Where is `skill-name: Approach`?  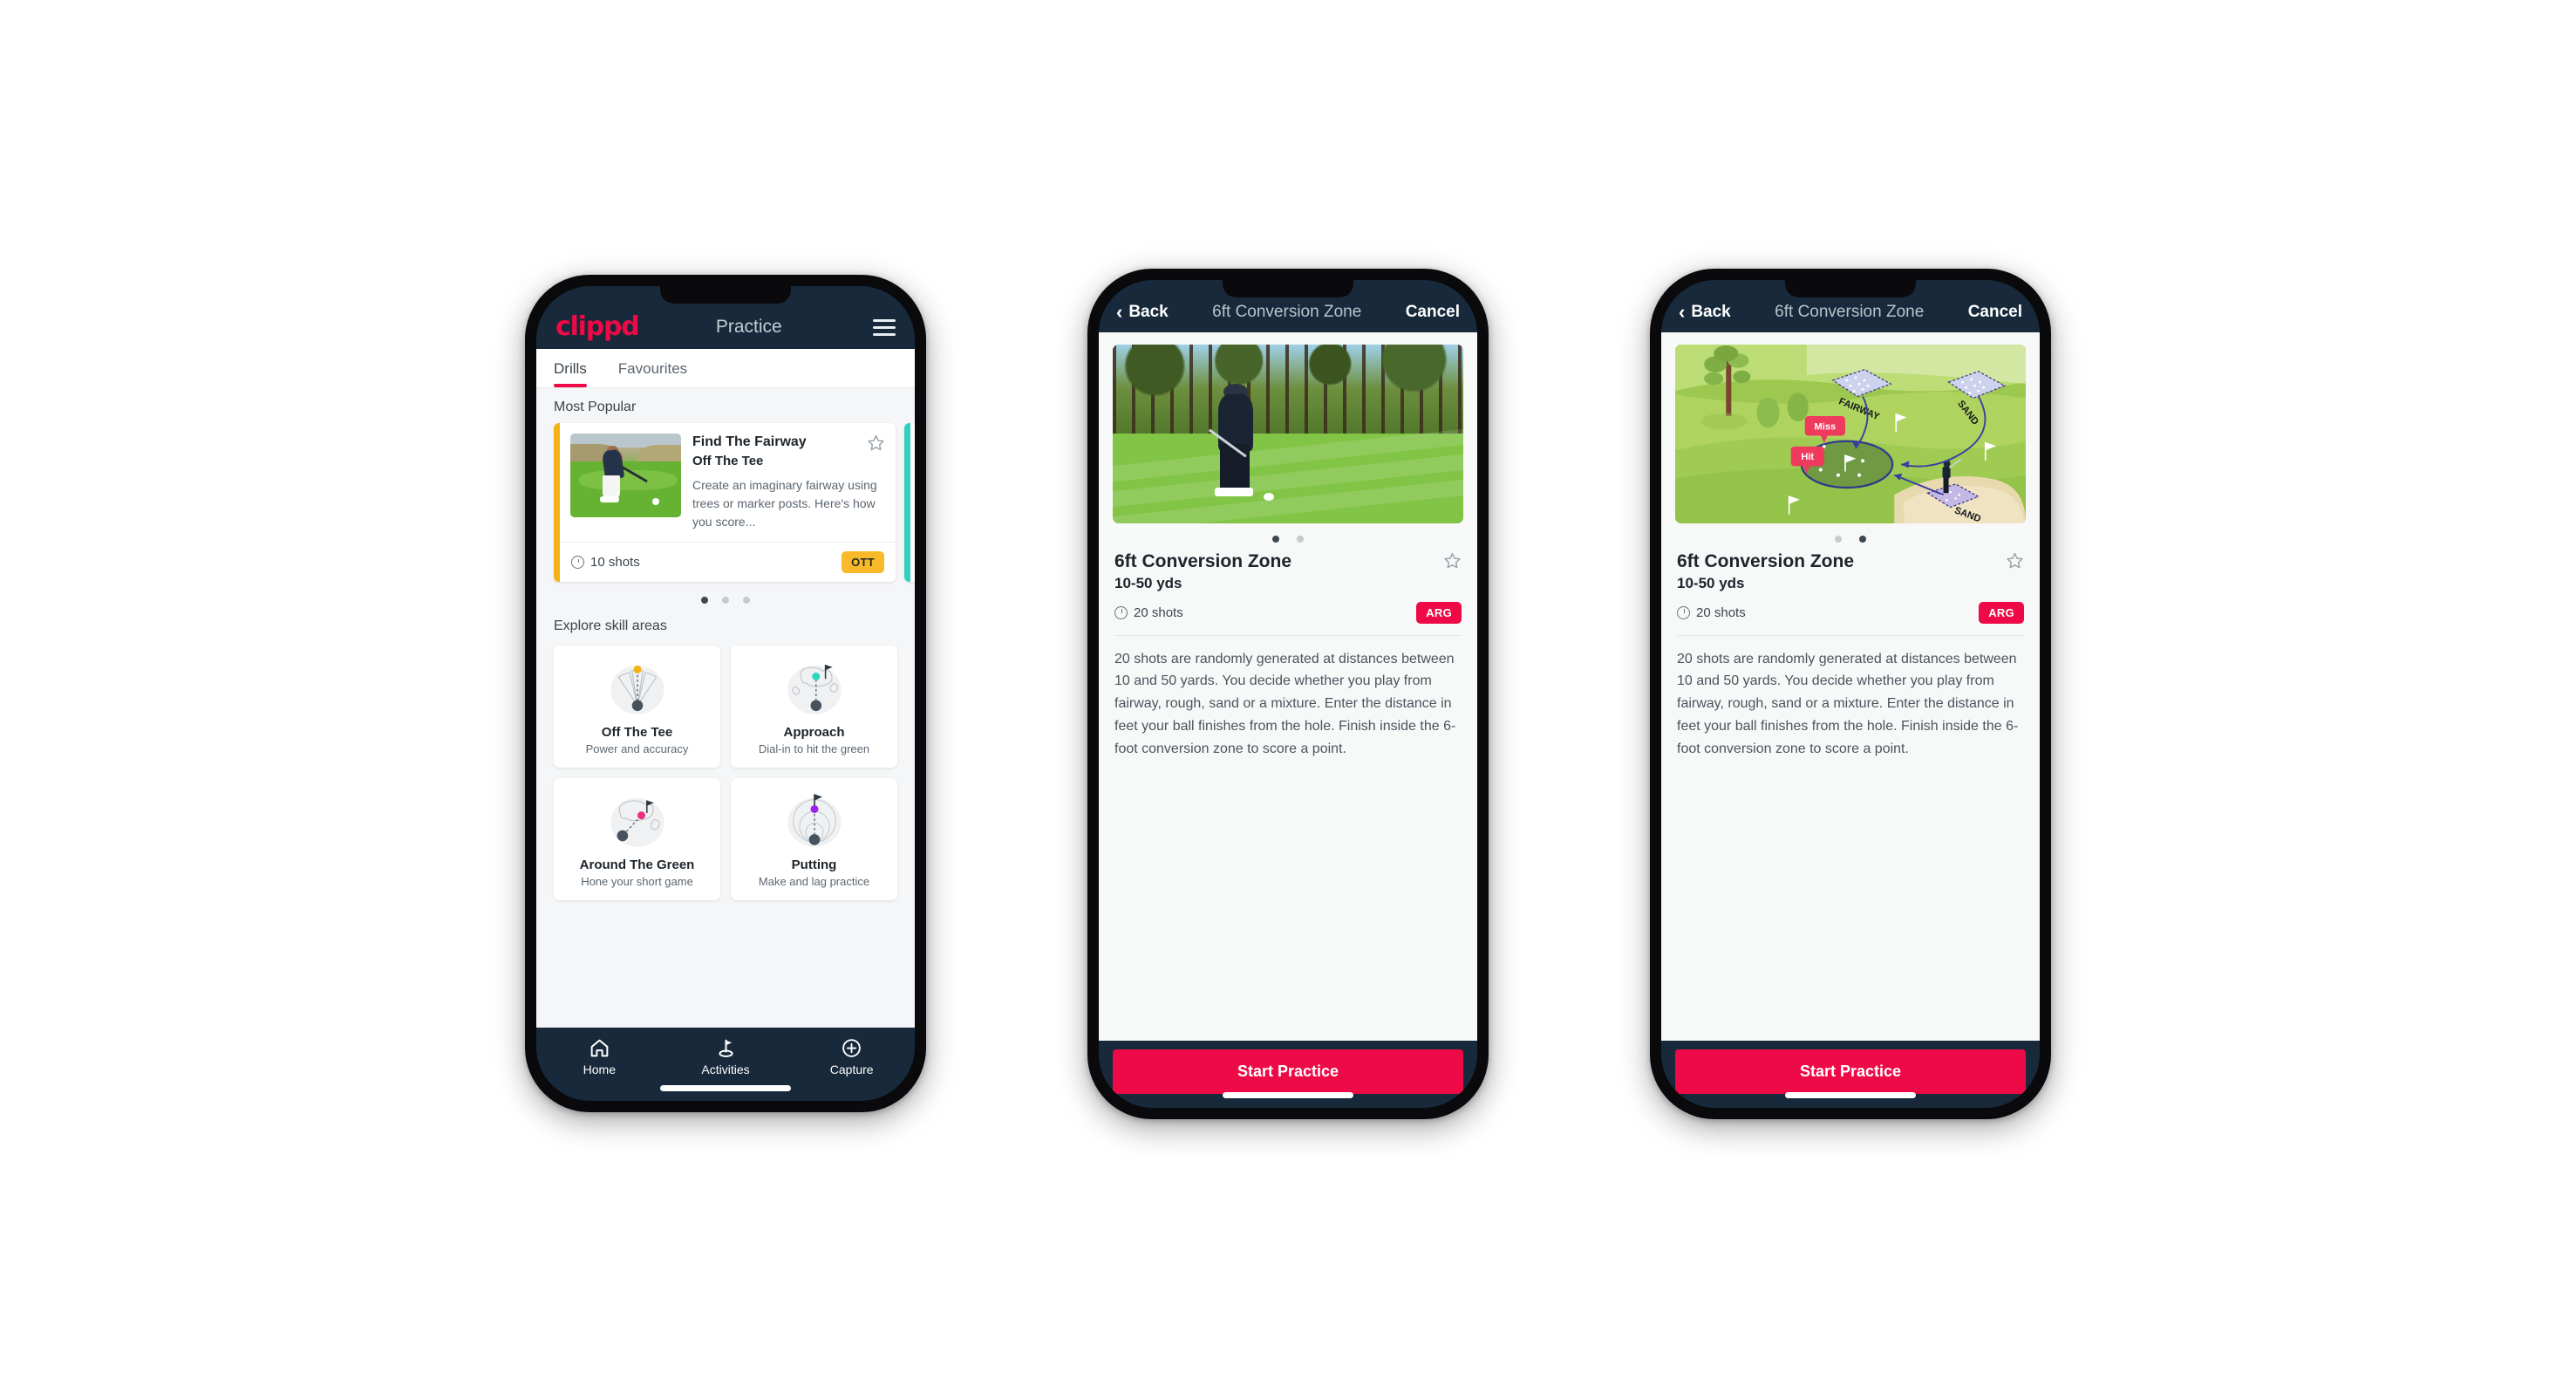
skill-name: Approach is located at coordinates (814, 733).